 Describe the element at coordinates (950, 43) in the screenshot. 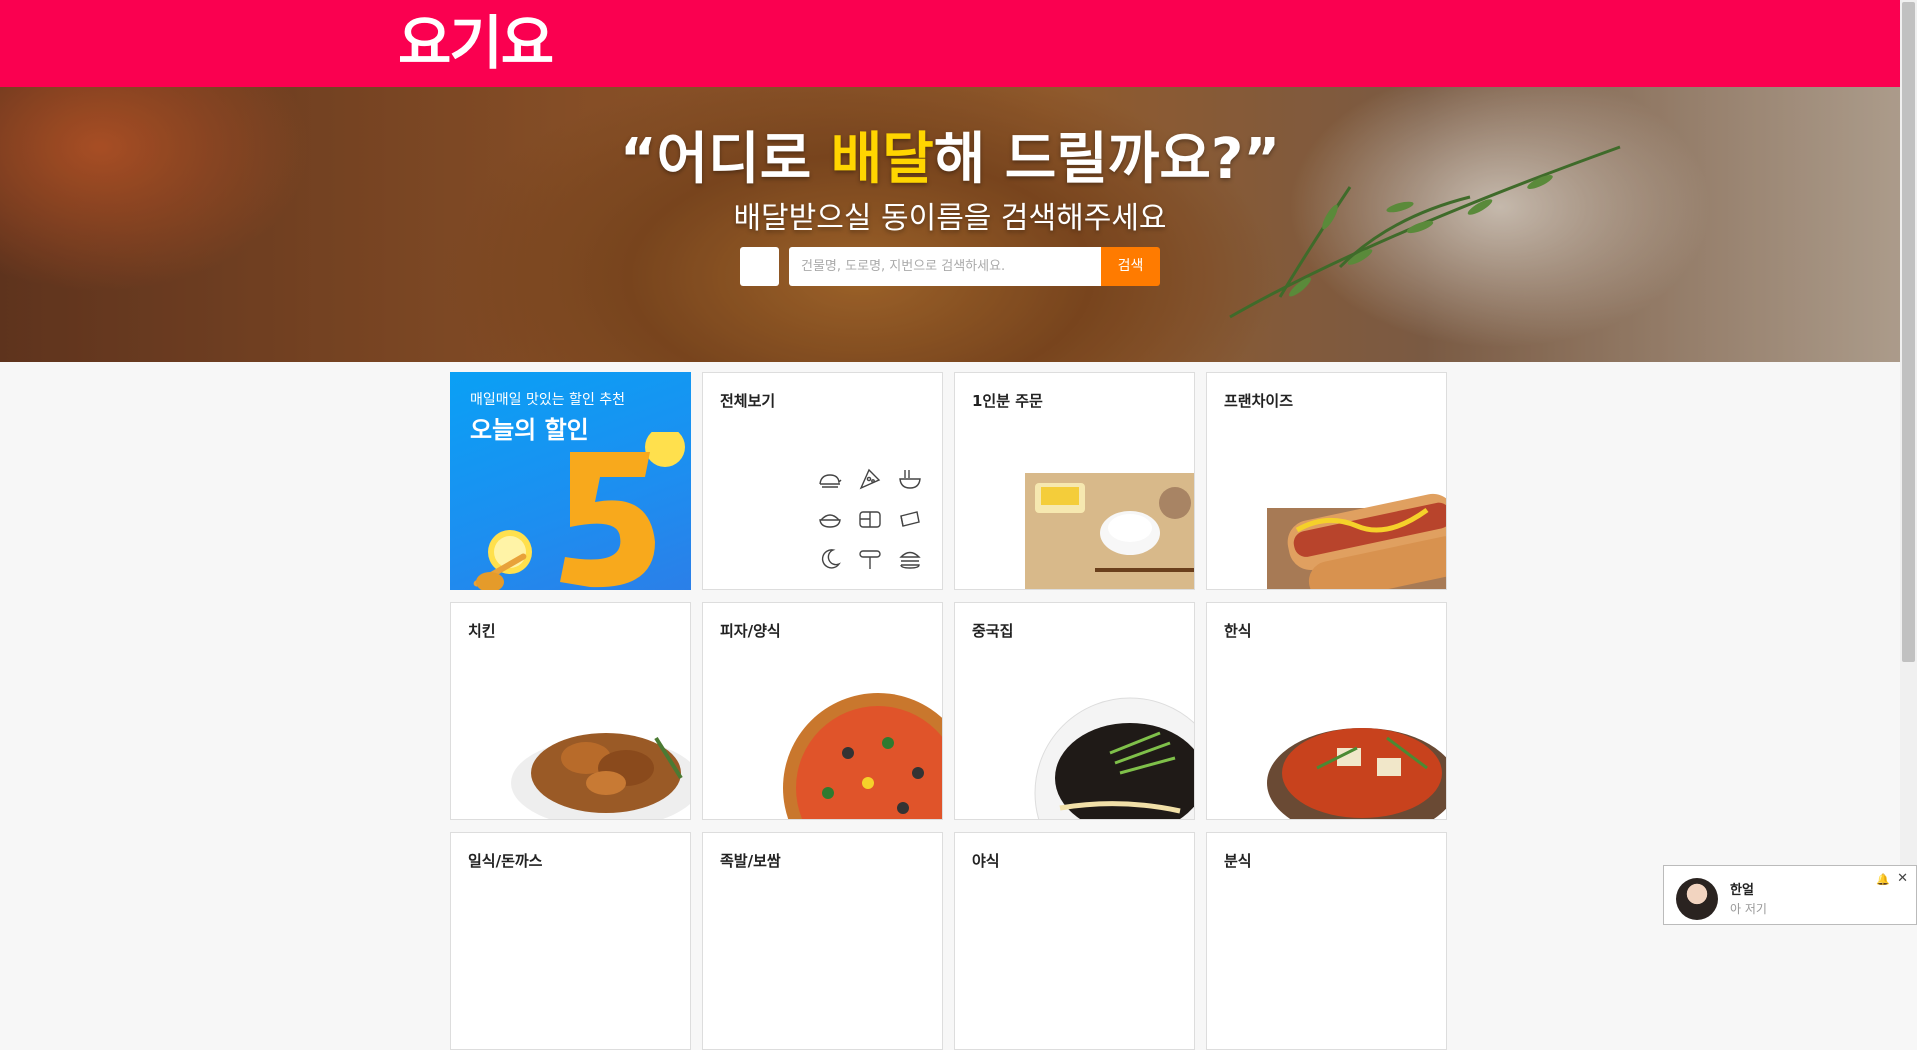

I see `top-bar: 요기요` at that location.